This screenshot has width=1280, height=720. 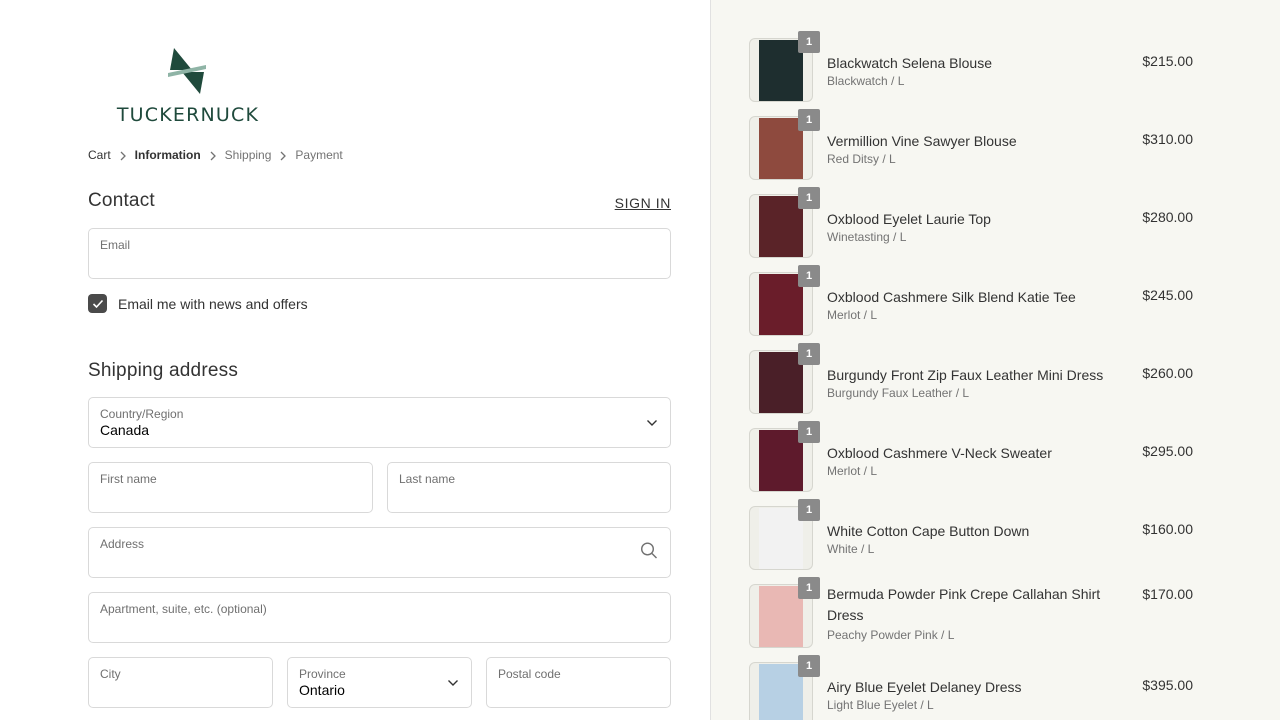 I want to click on city-field: City, so click(x=180, y=682).